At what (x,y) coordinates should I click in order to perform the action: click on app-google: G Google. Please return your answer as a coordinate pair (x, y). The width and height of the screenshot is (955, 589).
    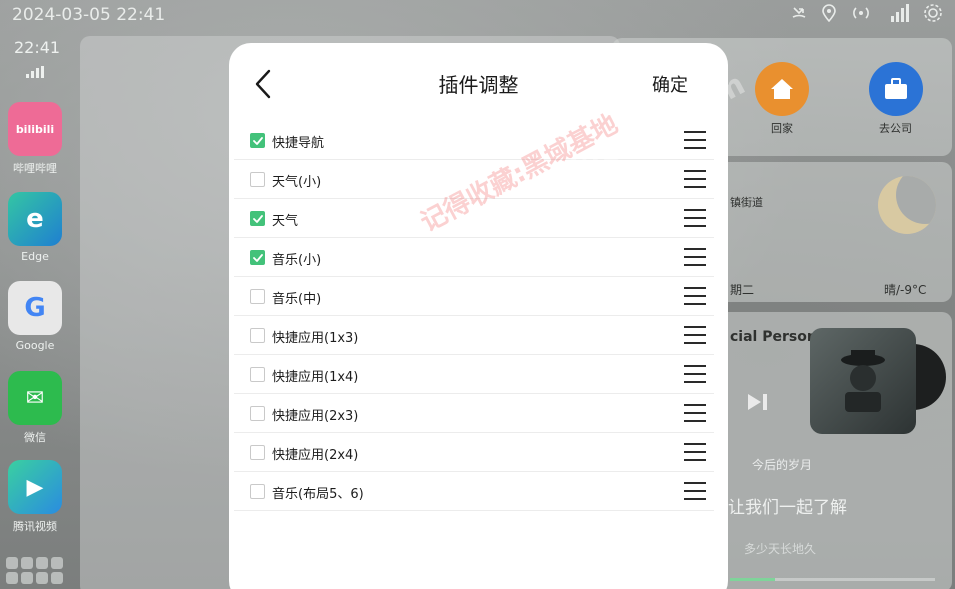
    Looking at the image, I should click on (35, 316).